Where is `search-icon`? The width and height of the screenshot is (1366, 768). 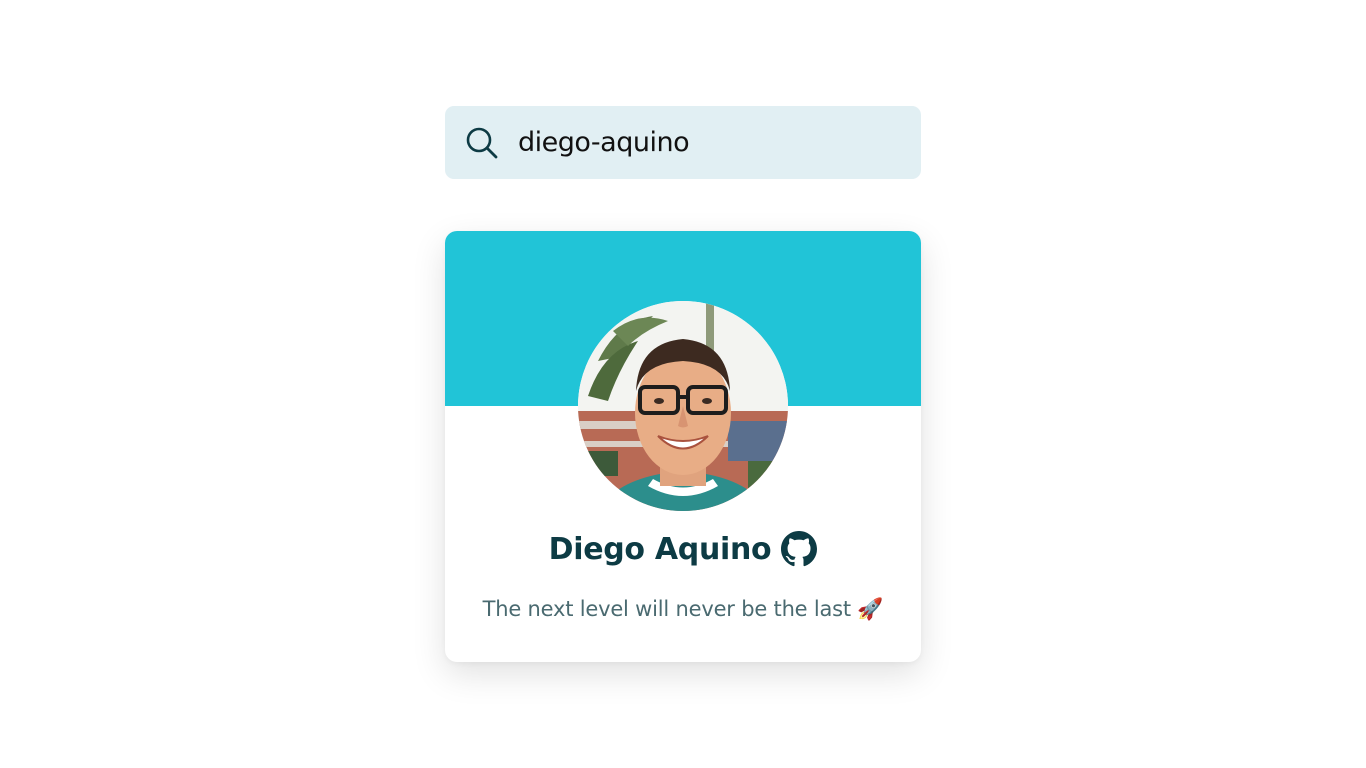
search-icon is located at coordinates (482, 143).